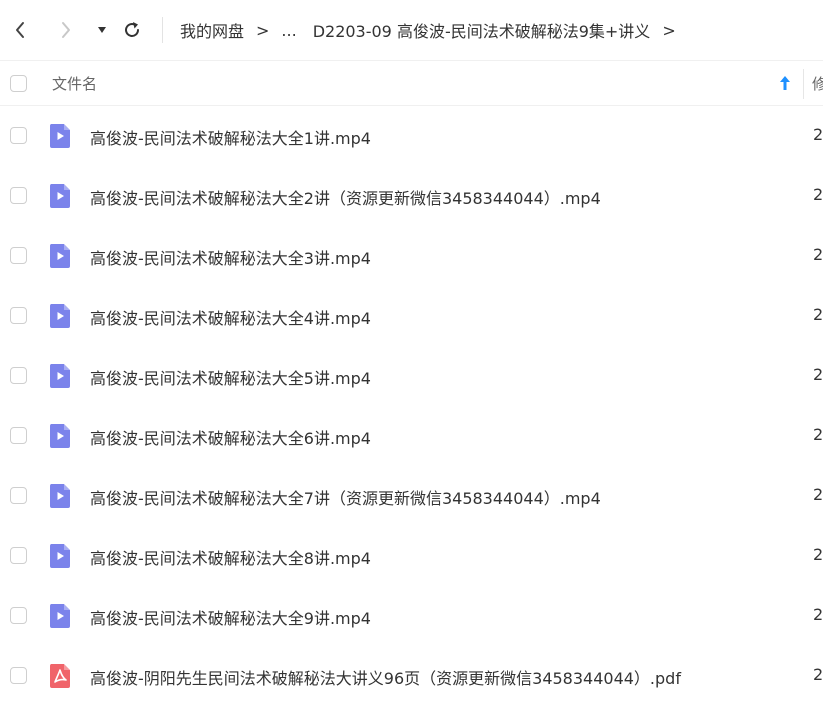 This screenshot has height=709, width=823. I want to click on refresh-icon, so click(132, 29).